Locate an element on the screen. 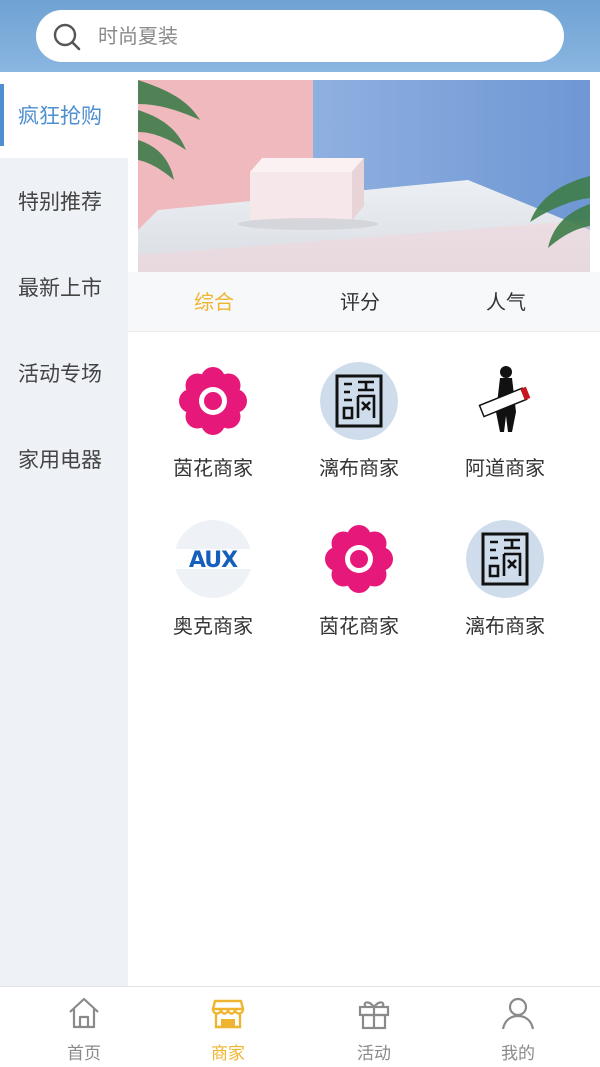  gift-icon is located at coordinates (374, 1015).